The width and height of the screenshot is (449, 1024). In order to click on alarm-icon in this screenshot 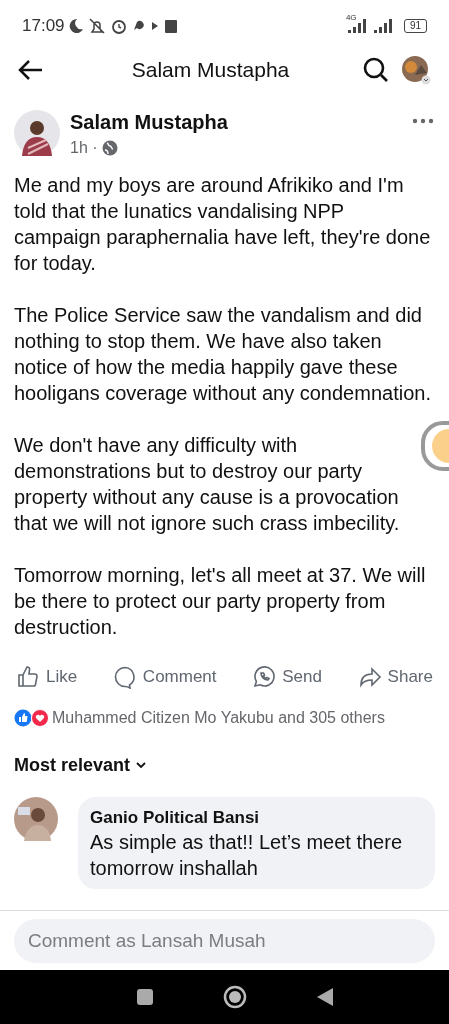, I will do `click(118, 26)`.